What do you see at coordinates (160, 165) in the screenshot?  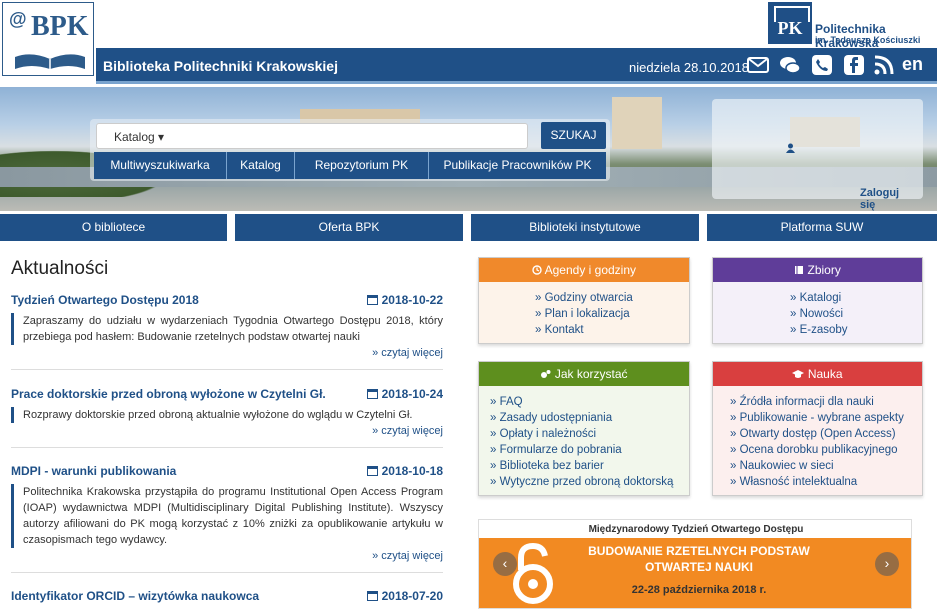 I see `tab-multiwyszukiwarka: Multiwyszukiwarka` at bounding box center [160, 165].